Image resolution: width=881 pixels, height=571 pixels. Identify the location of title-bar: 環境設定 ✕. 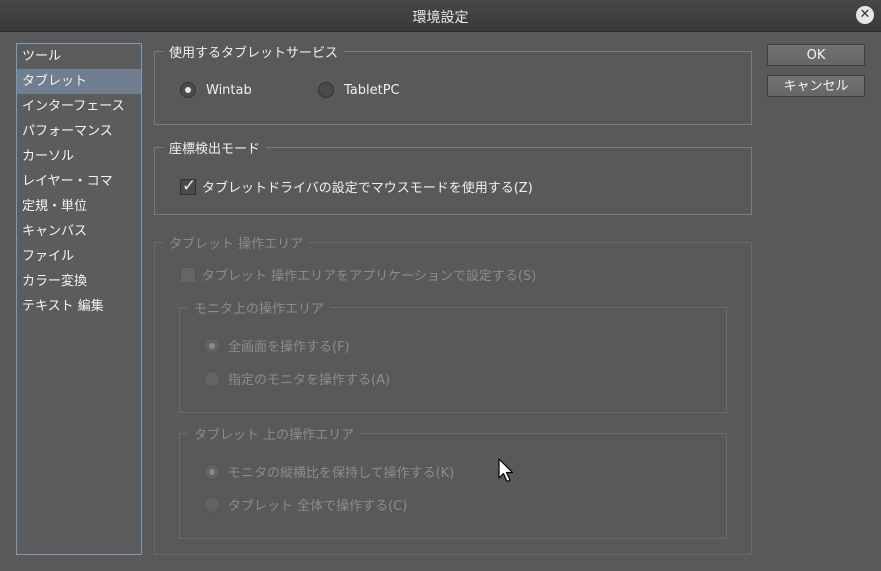
(440, 16).